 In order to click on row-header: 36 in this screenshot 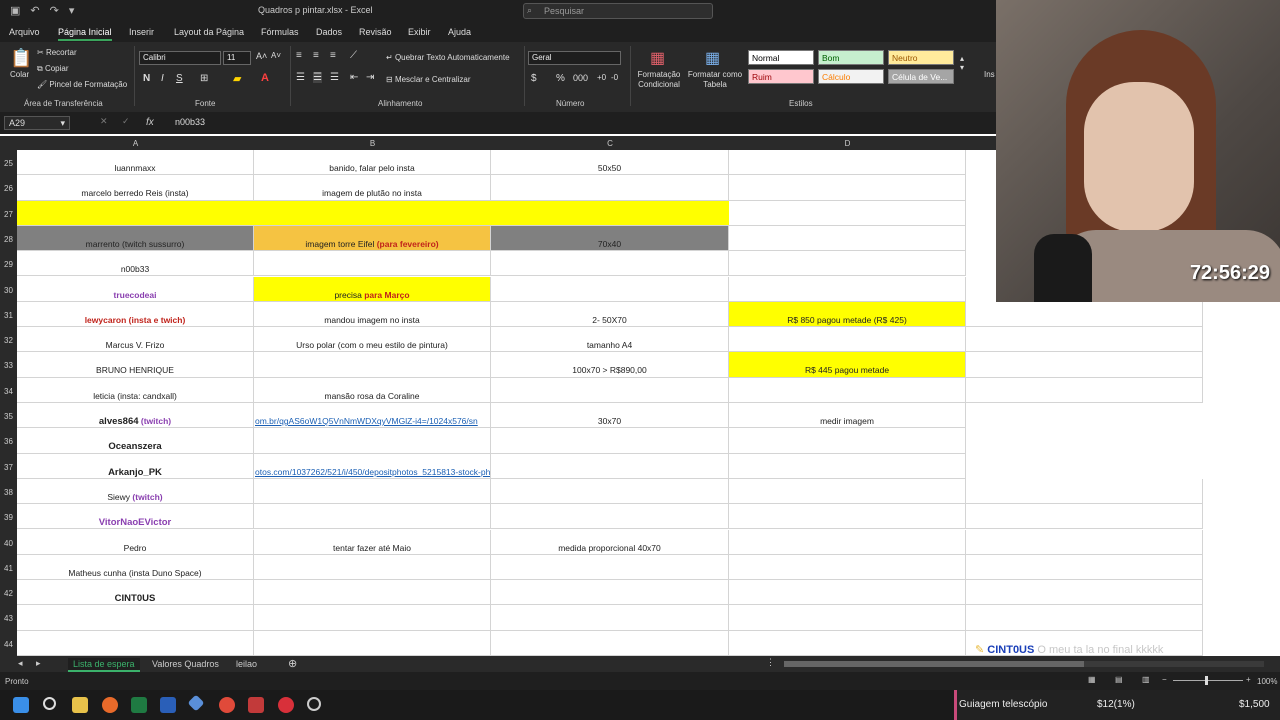, I will do `click(8, 440)`.